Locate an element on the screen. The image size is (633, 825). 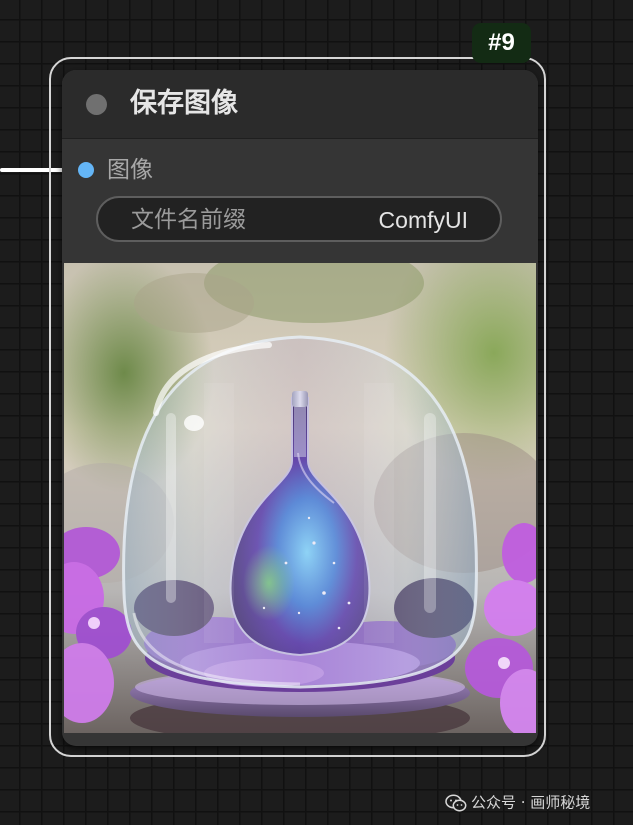
watermark-text: 公众号 · 画师秘境 is located at coordinates (531, 802).